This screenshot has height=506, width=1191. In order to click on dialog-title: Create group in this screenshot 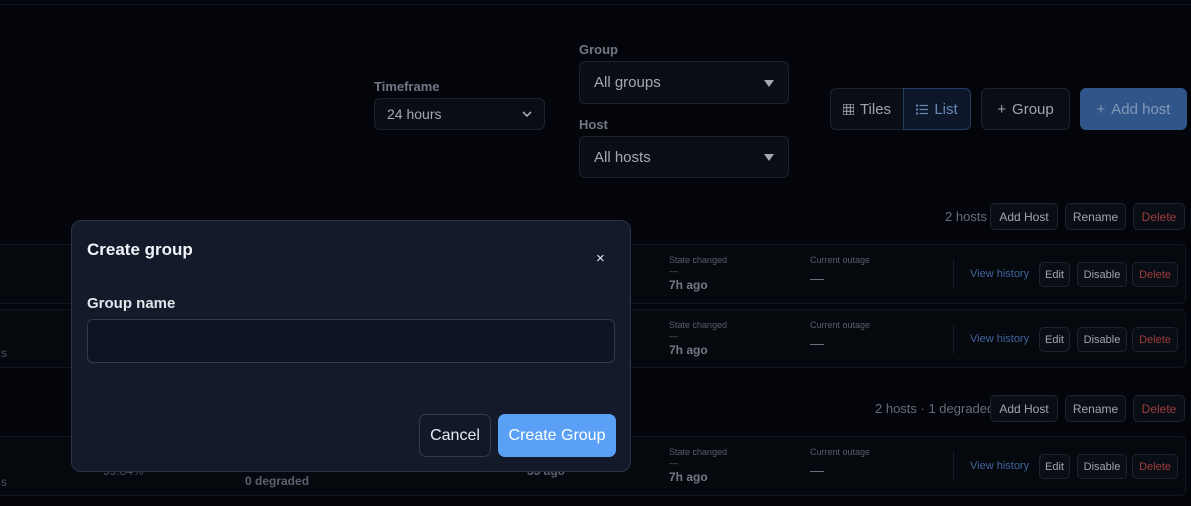, I will do `click(140, 249)`.